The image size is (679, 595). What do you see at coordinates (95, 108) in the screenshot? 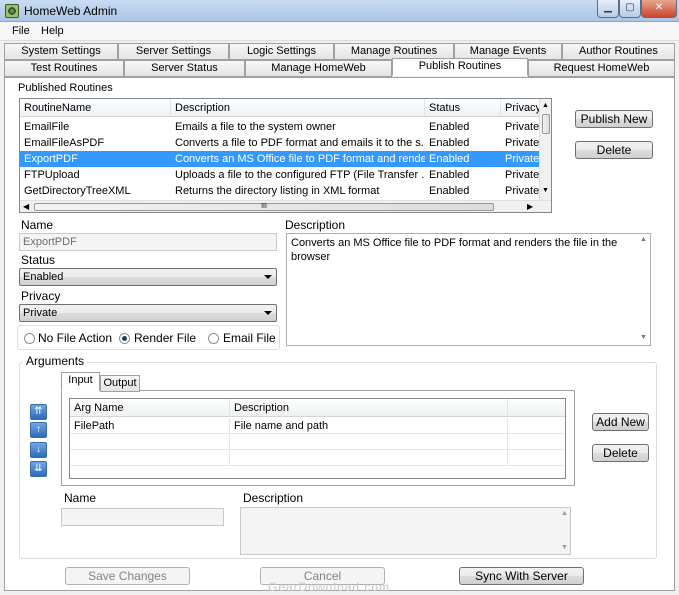
I see `col-routine-name: RoutineName` at bounding box center [95, 108].